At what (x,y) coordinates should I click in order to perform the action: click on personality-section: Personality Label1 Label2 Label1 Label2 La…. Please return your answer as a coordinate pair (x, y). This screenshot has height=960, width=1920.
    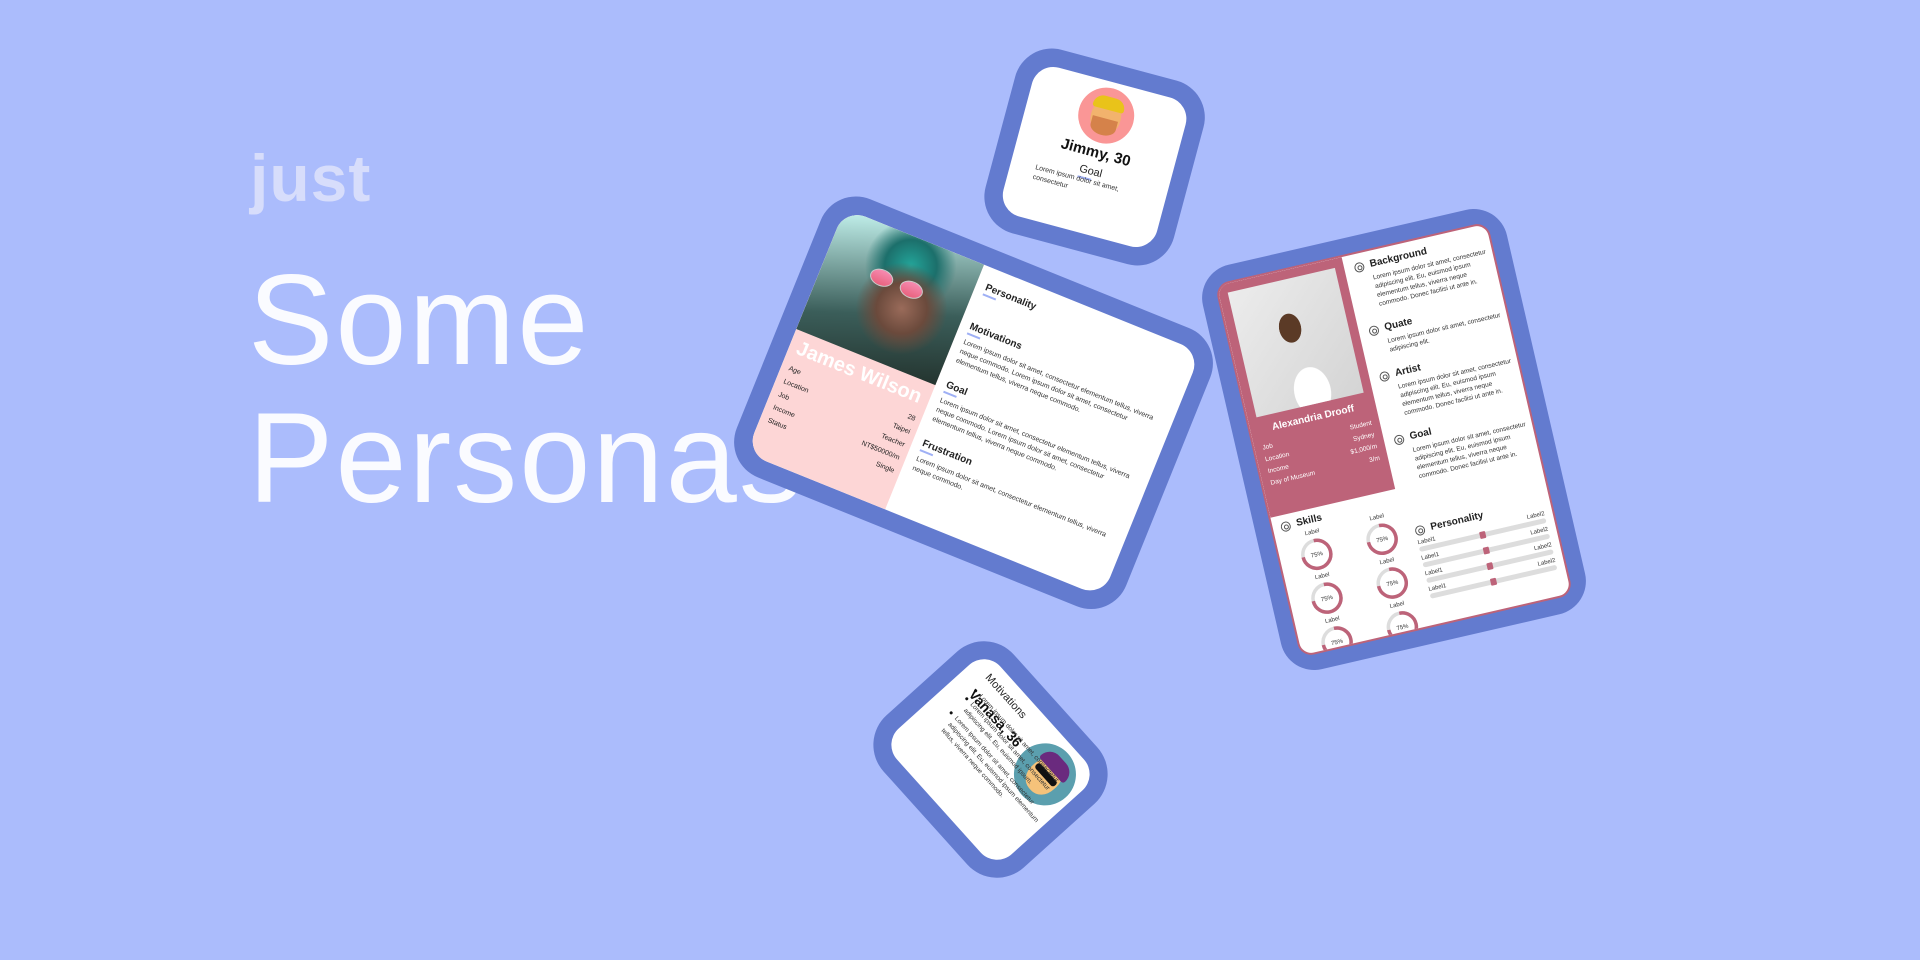
    Looking at the image, I should click on (1486, 547).